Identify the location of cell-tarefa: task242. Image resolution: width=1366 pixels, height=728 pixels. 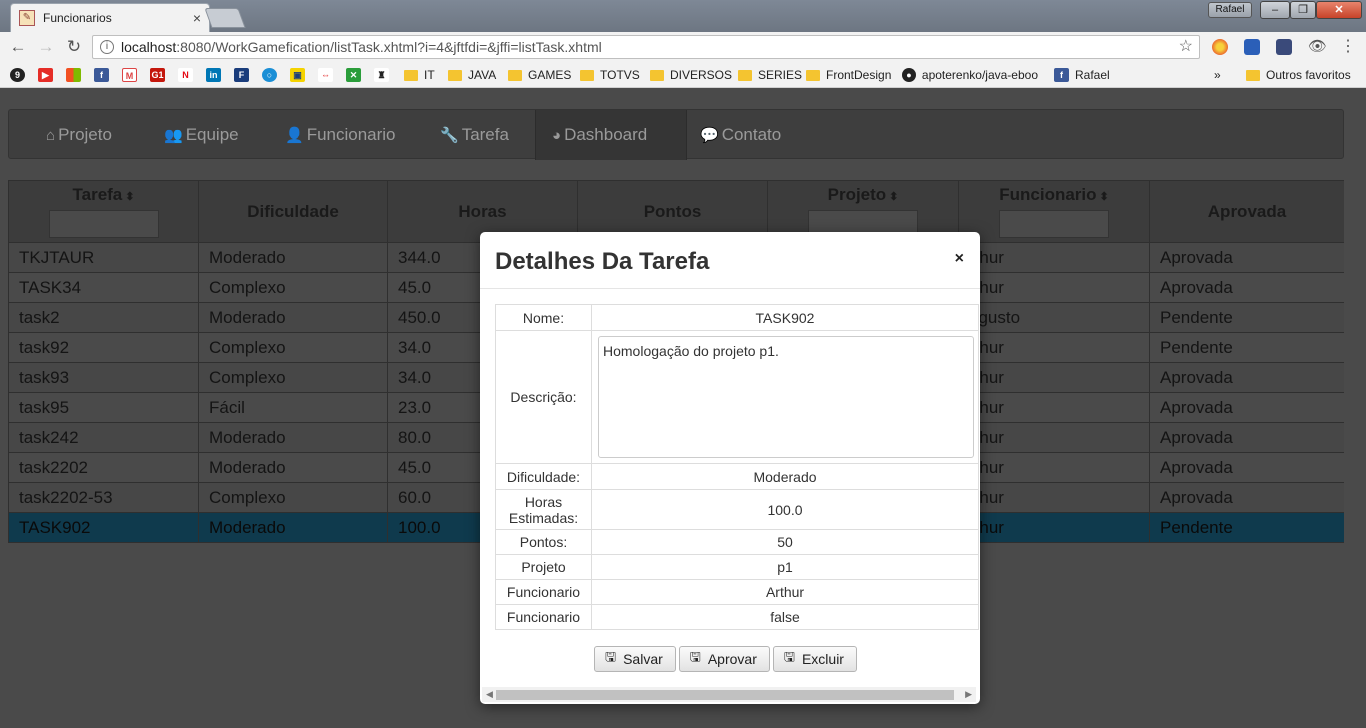
(103, 437).